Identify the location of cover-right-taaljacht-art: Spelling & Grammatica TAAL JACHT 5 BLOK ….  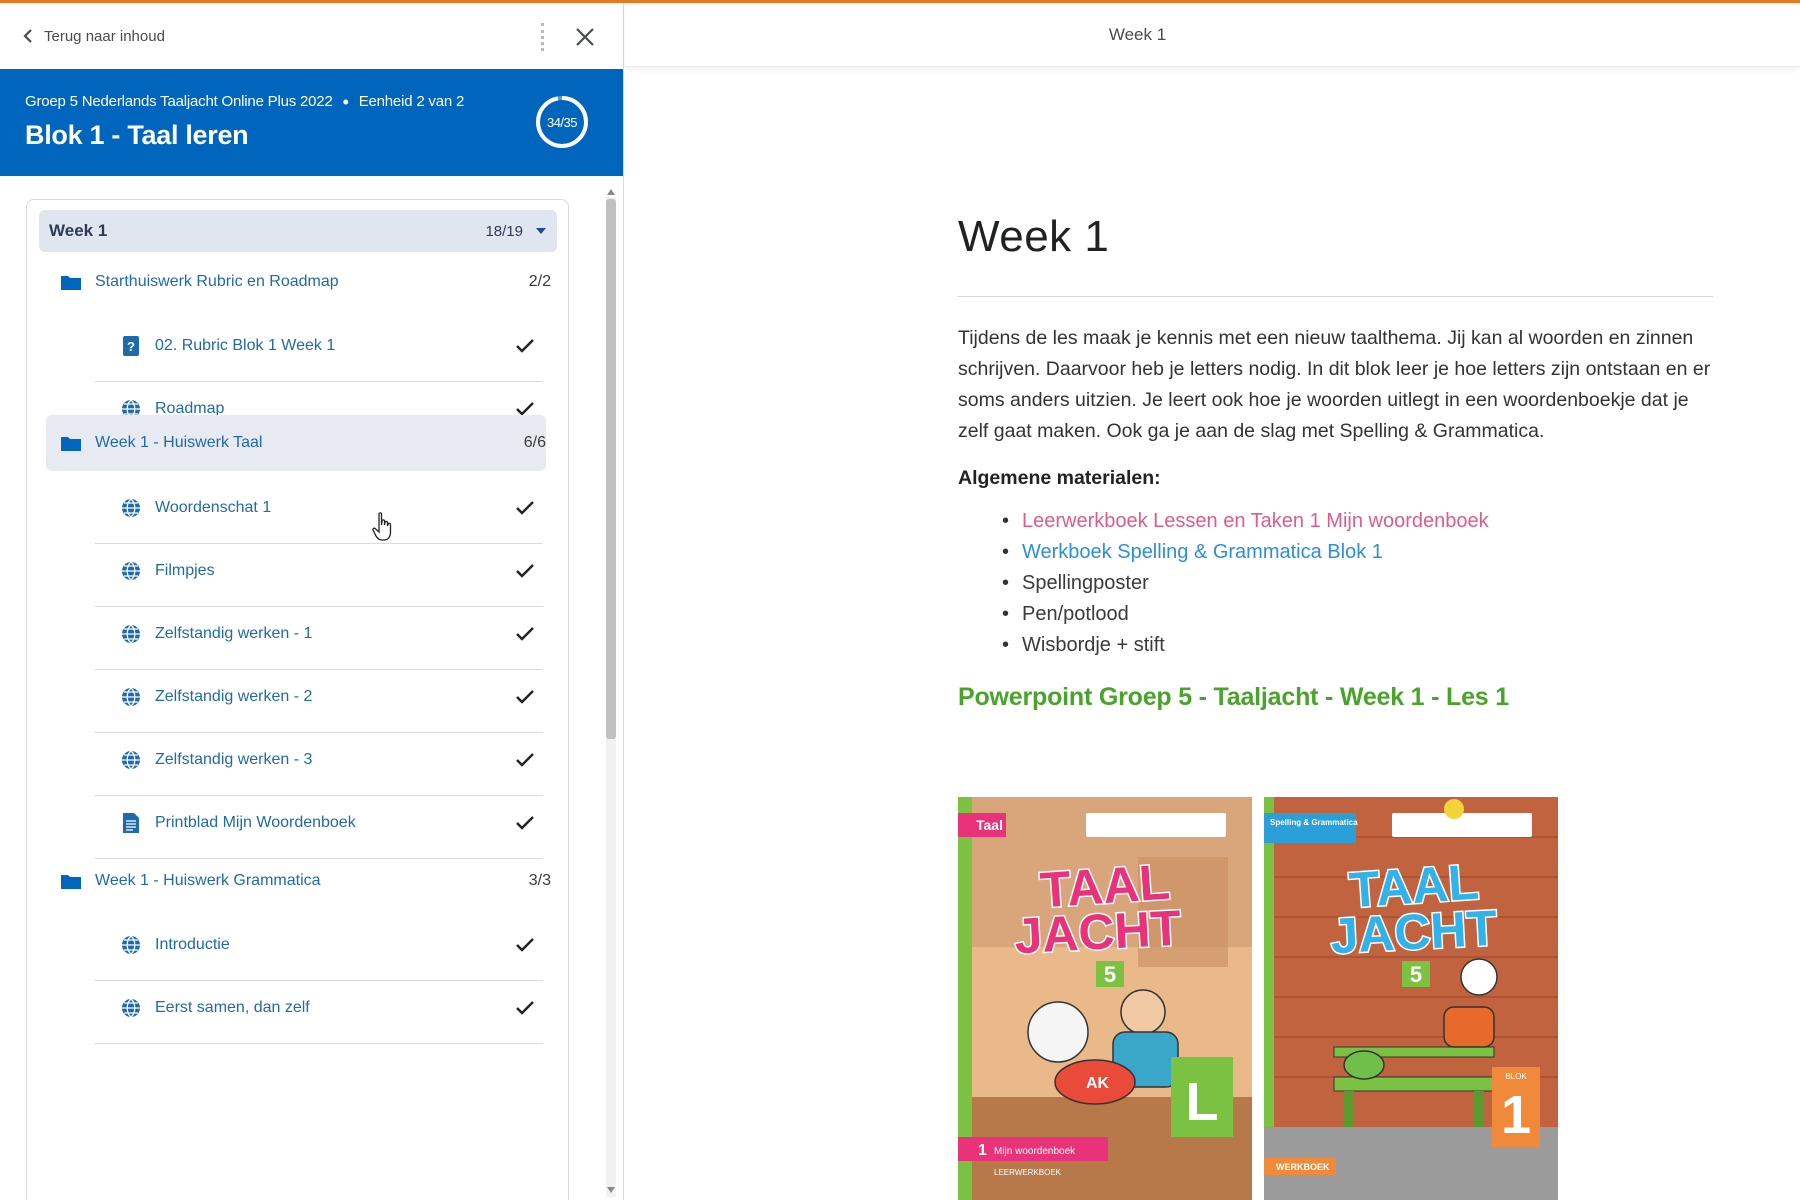
(1411, 998).